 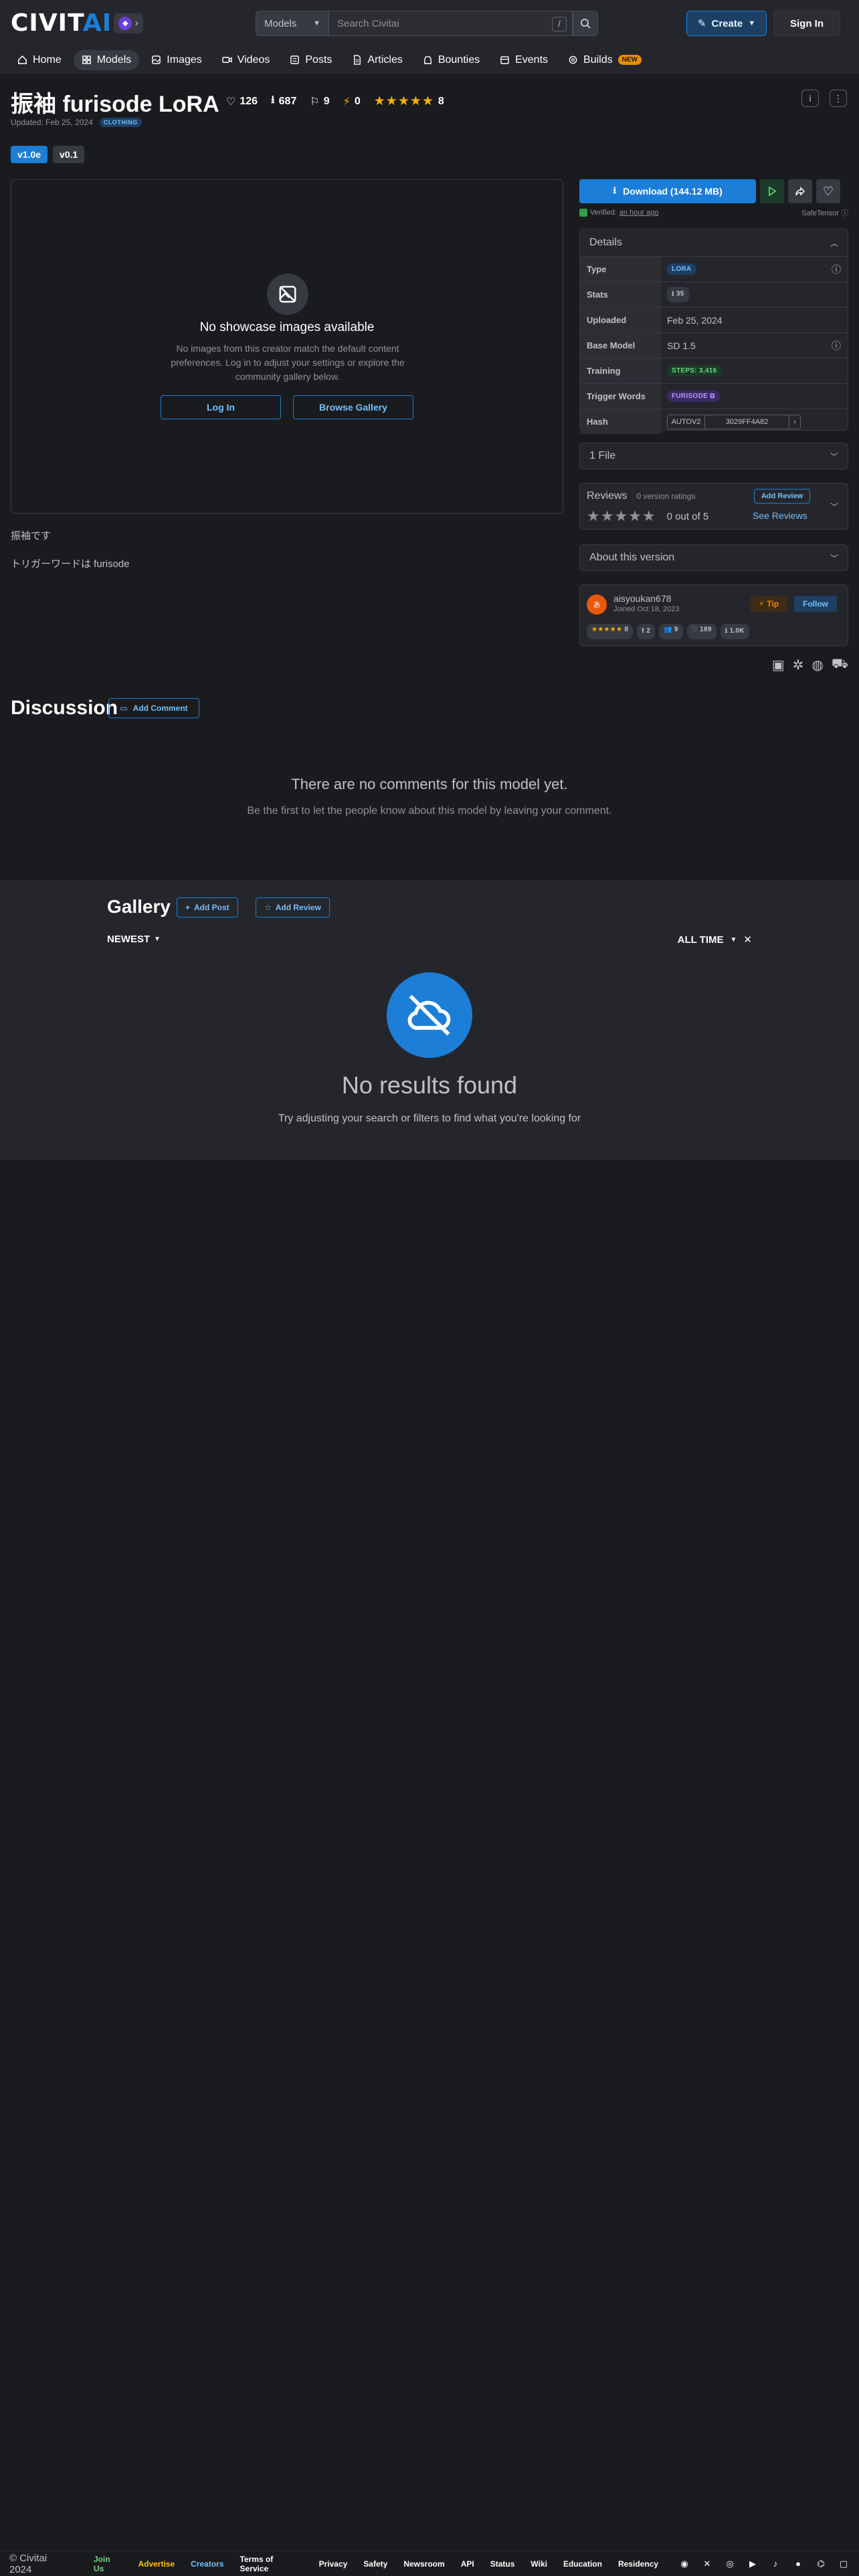 What do you see at coordinates (335, 101) in the screenshot?
I see `model-stats: ♡ 126 ⭳ 687 ⚐ 9 ⚡ 0 ★★★★★ 8` at bounding box center [335, 101].